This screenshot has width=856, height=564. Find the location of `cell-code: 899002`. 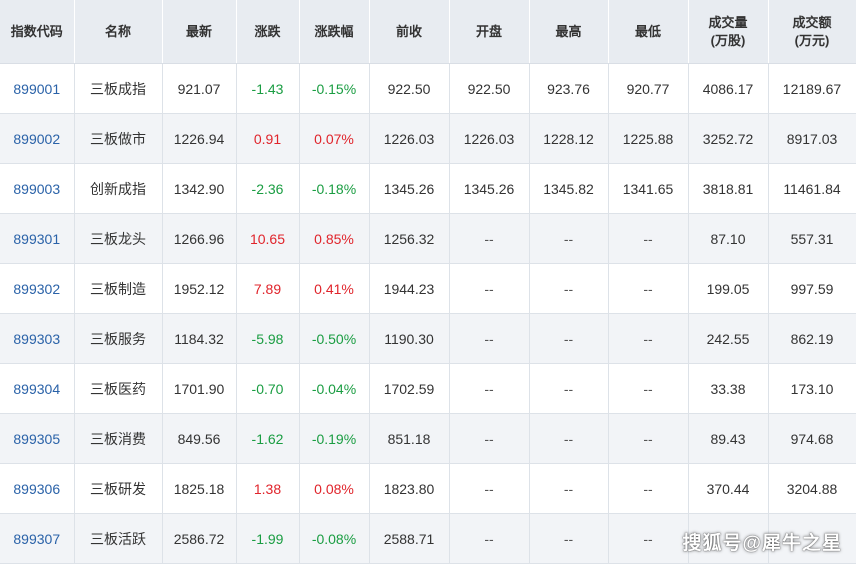

cell-code: 899002 is located at coordinates (37, 138).